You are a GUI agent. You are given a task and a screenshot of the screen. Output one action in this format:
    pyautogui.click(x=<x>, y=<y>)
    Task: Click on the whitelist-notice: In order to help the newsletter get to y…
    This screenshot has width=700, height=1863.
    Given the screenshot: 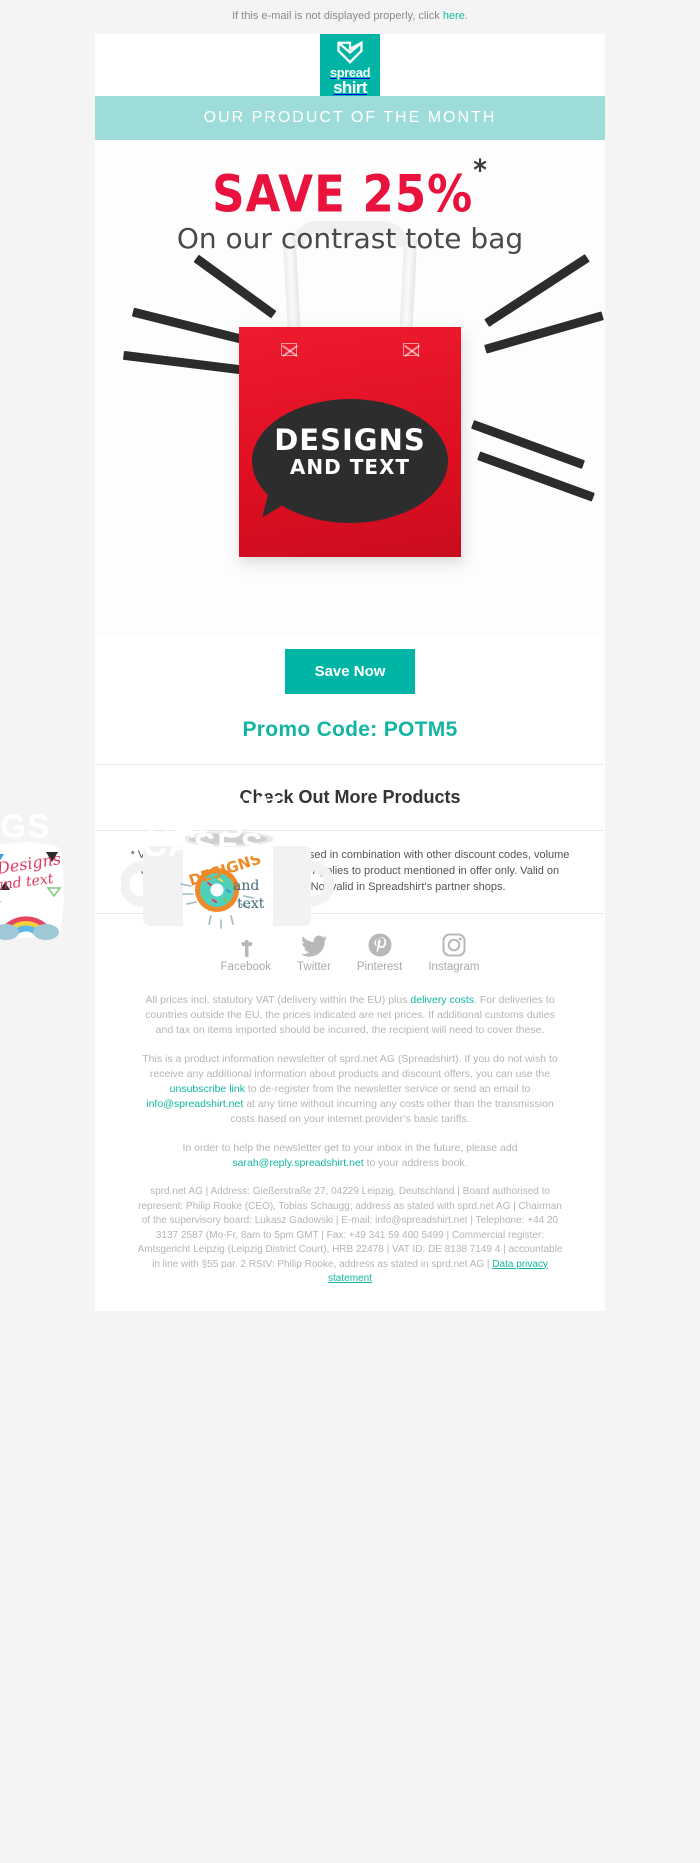 What is the action you would take?
    pyautogui.click(x=350, y=1156)
    